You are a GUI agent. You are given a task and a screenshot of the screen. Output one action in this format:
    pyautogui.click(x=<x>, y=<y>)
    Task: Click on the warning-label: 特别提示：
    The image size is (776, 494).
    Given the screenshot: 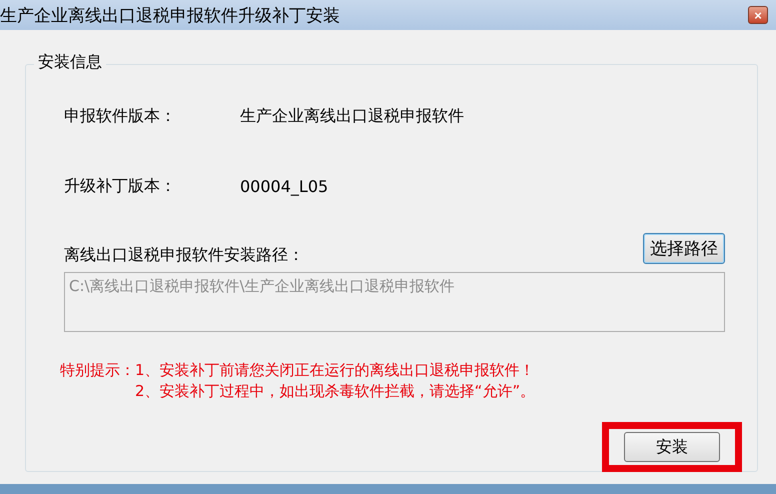 What is the action you would take?
    pyautogui.click(x=97, y=370)
    